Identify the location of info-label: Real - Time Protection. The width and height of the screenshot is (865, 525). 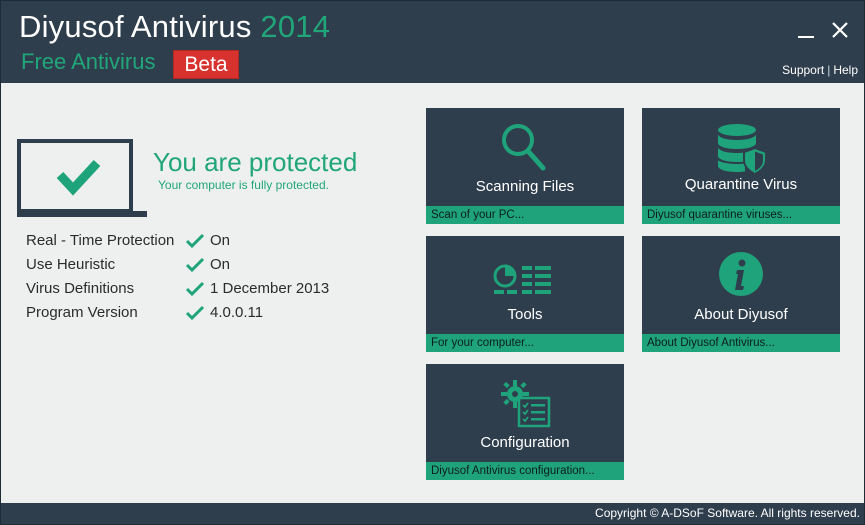
(100, 240).